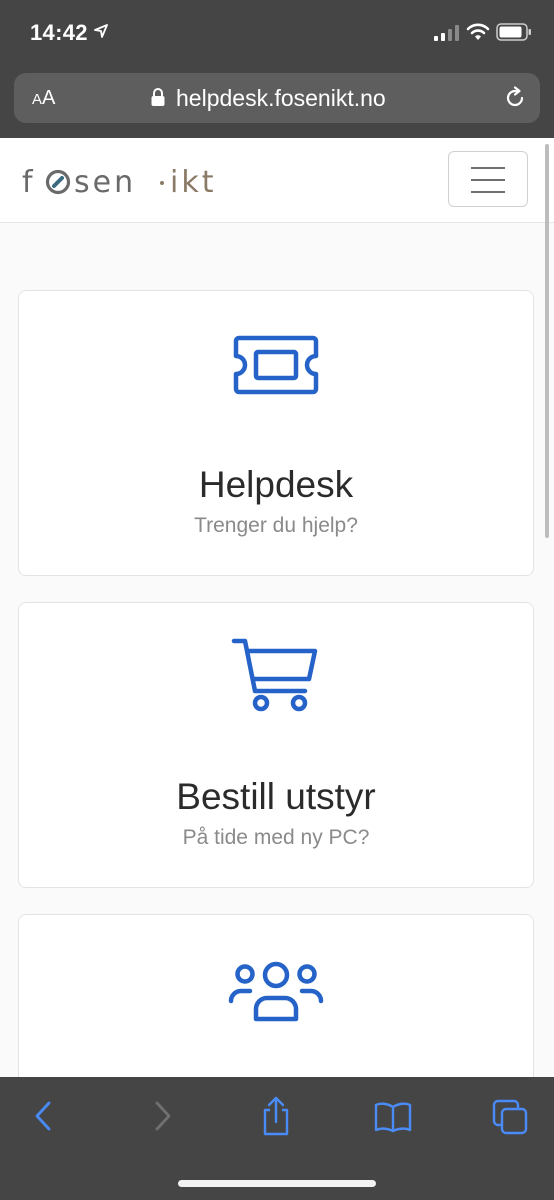  What do you see at coordinates (276, 837) in the screenshot?
I see `card-subtitle: På tide med ny PC?` at bounding box center [276, 837].